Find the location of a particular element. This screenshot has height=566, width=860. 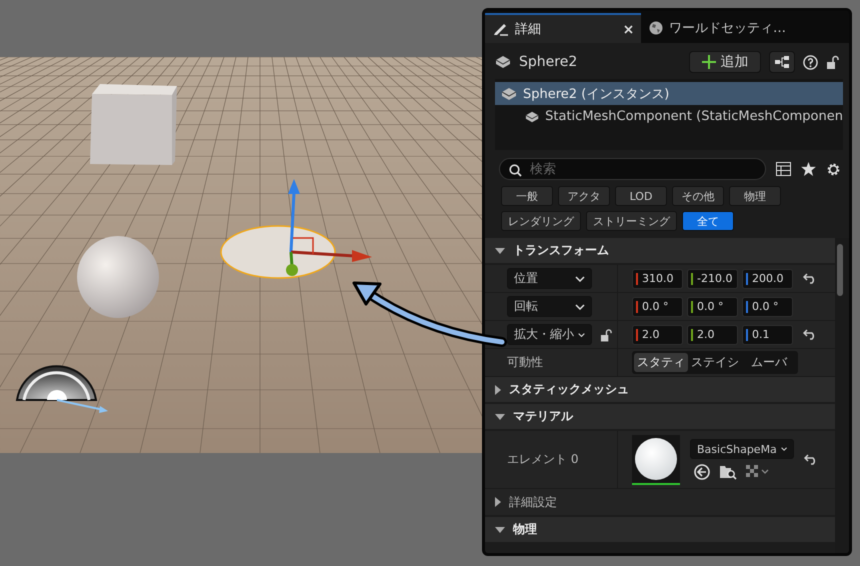

section-header: スタティックメッシュ is located at coordinates (660, 390).